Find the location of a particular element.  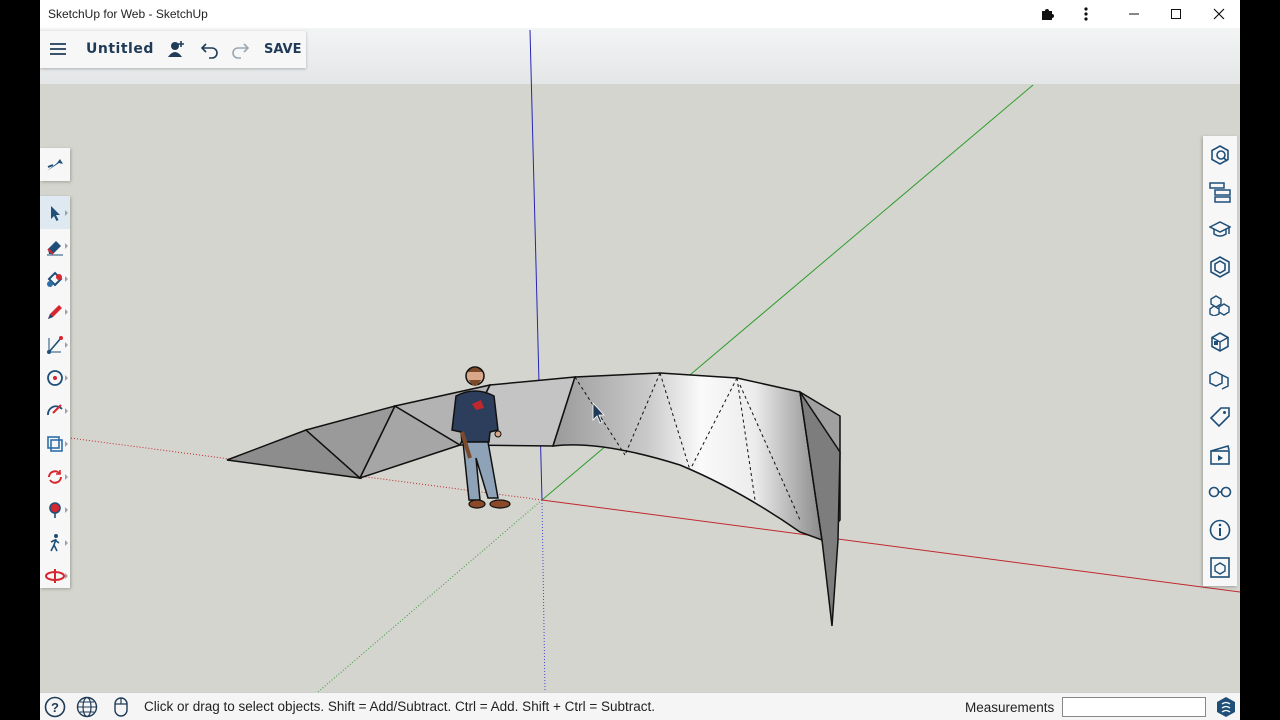

components-icon is located at coordinates (1220, 267).